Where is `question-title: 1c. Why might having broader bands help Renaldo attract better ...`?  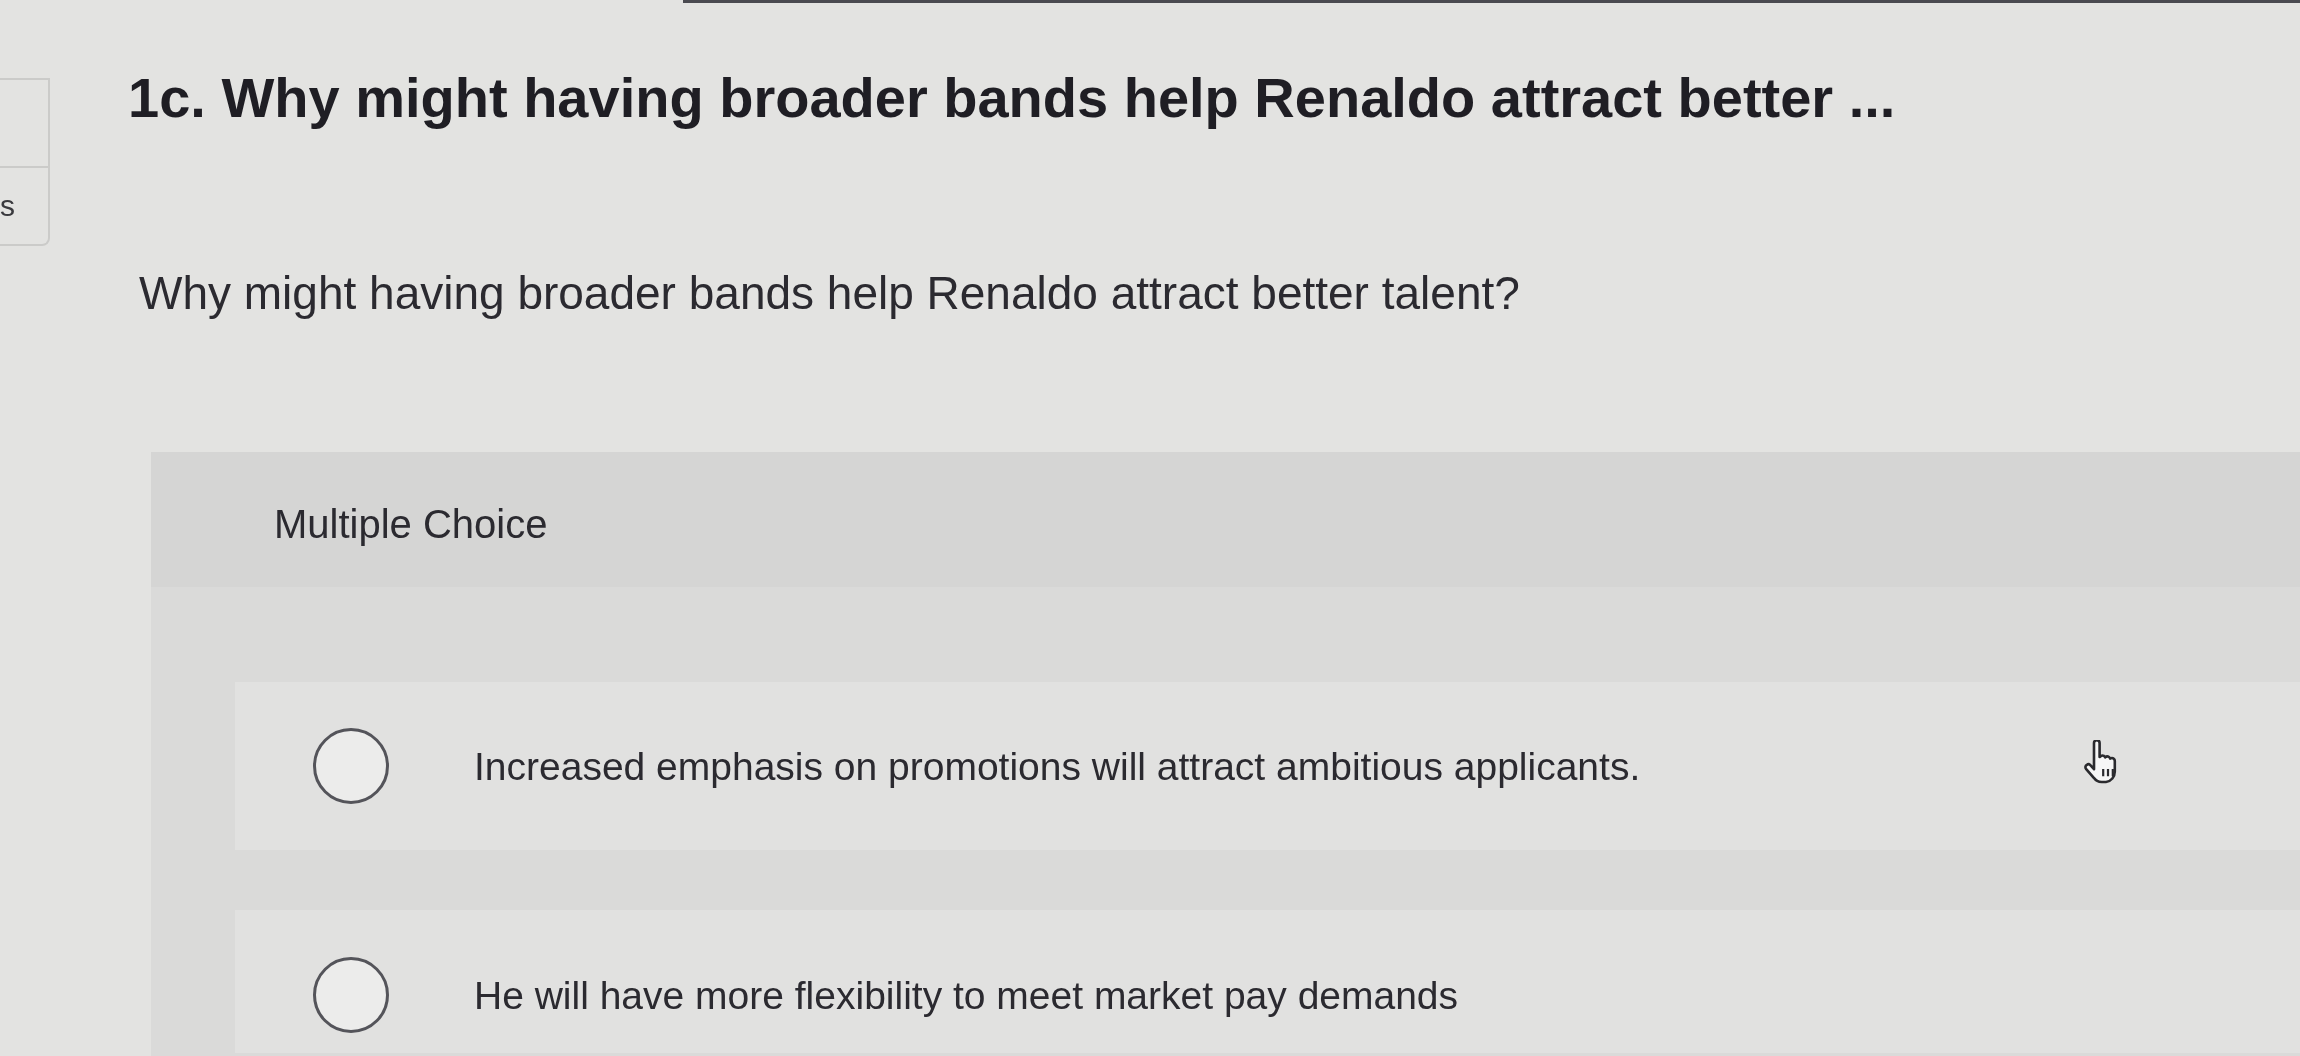 question-title: 1c. Why might having broader bands help Renaldo attract better ... is located at coordinates (1012, 98).